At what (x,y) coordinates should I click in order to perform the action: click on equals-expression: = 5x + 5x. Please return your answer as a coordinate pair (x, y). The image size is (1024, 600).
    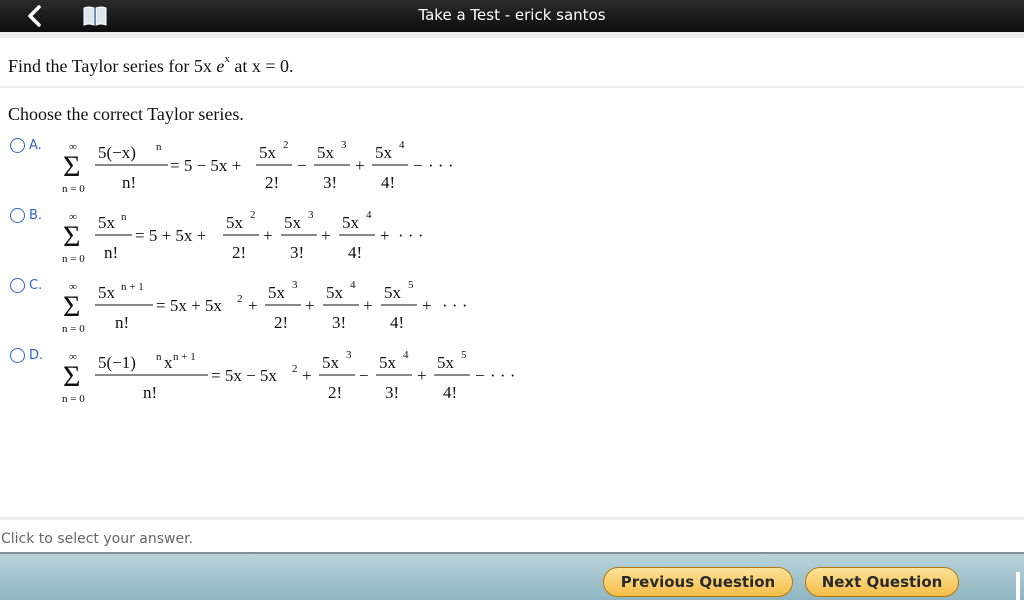
    Looking at the image, I should click on (189, 305).